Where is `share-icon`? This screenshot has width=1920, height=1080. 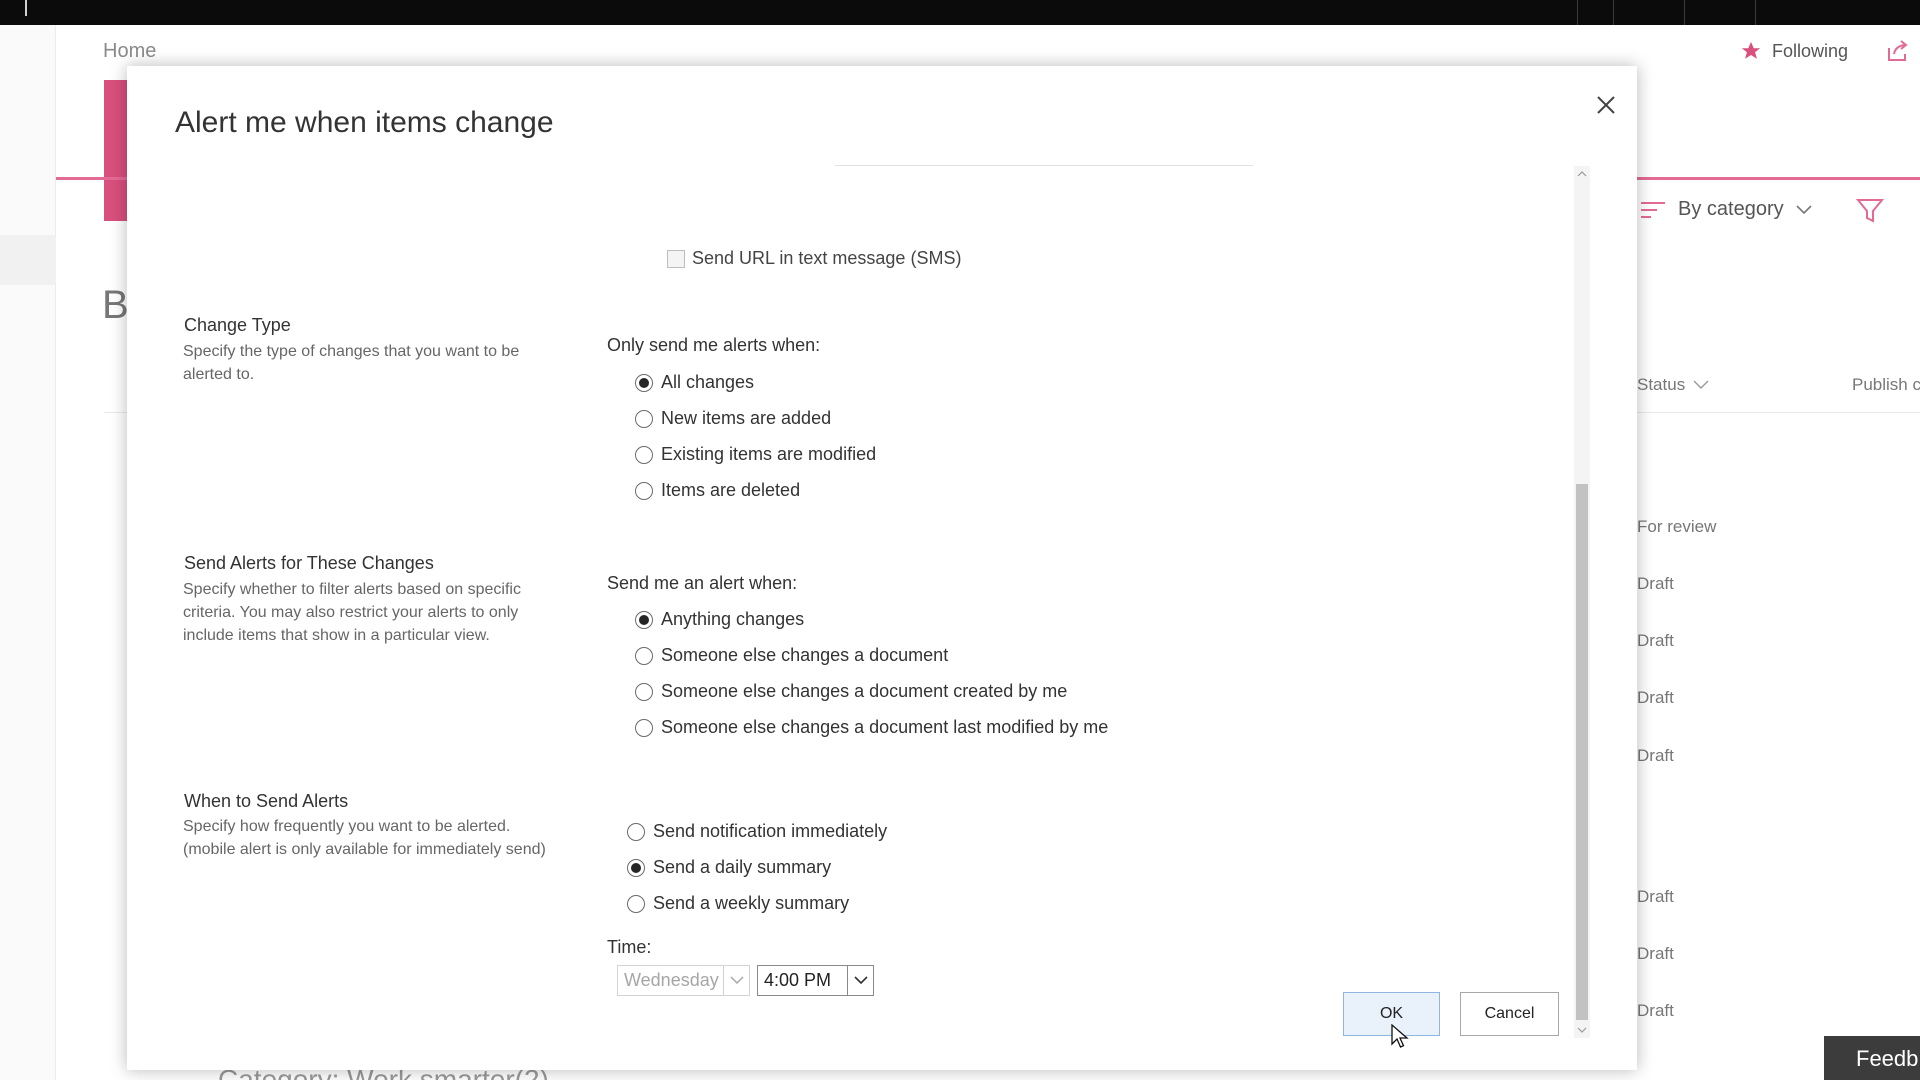
share-icon is located at coordinates (1898, 51).